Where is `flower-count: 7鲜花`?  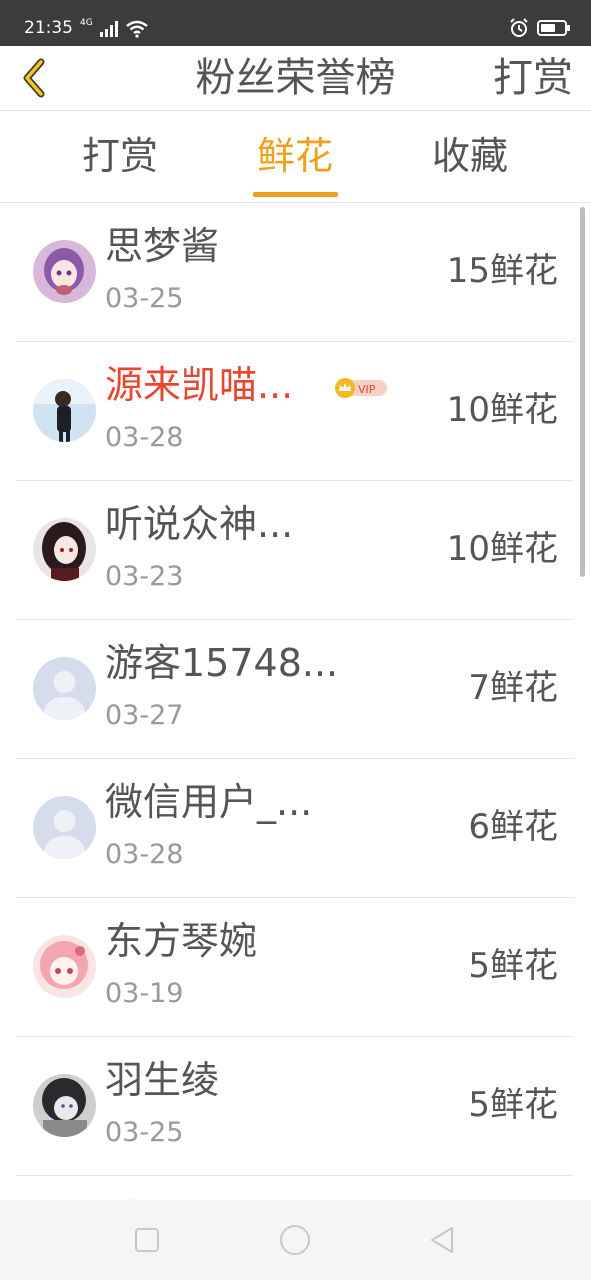 flower-count: 7鲜花 is located at coordinates (513, 688).